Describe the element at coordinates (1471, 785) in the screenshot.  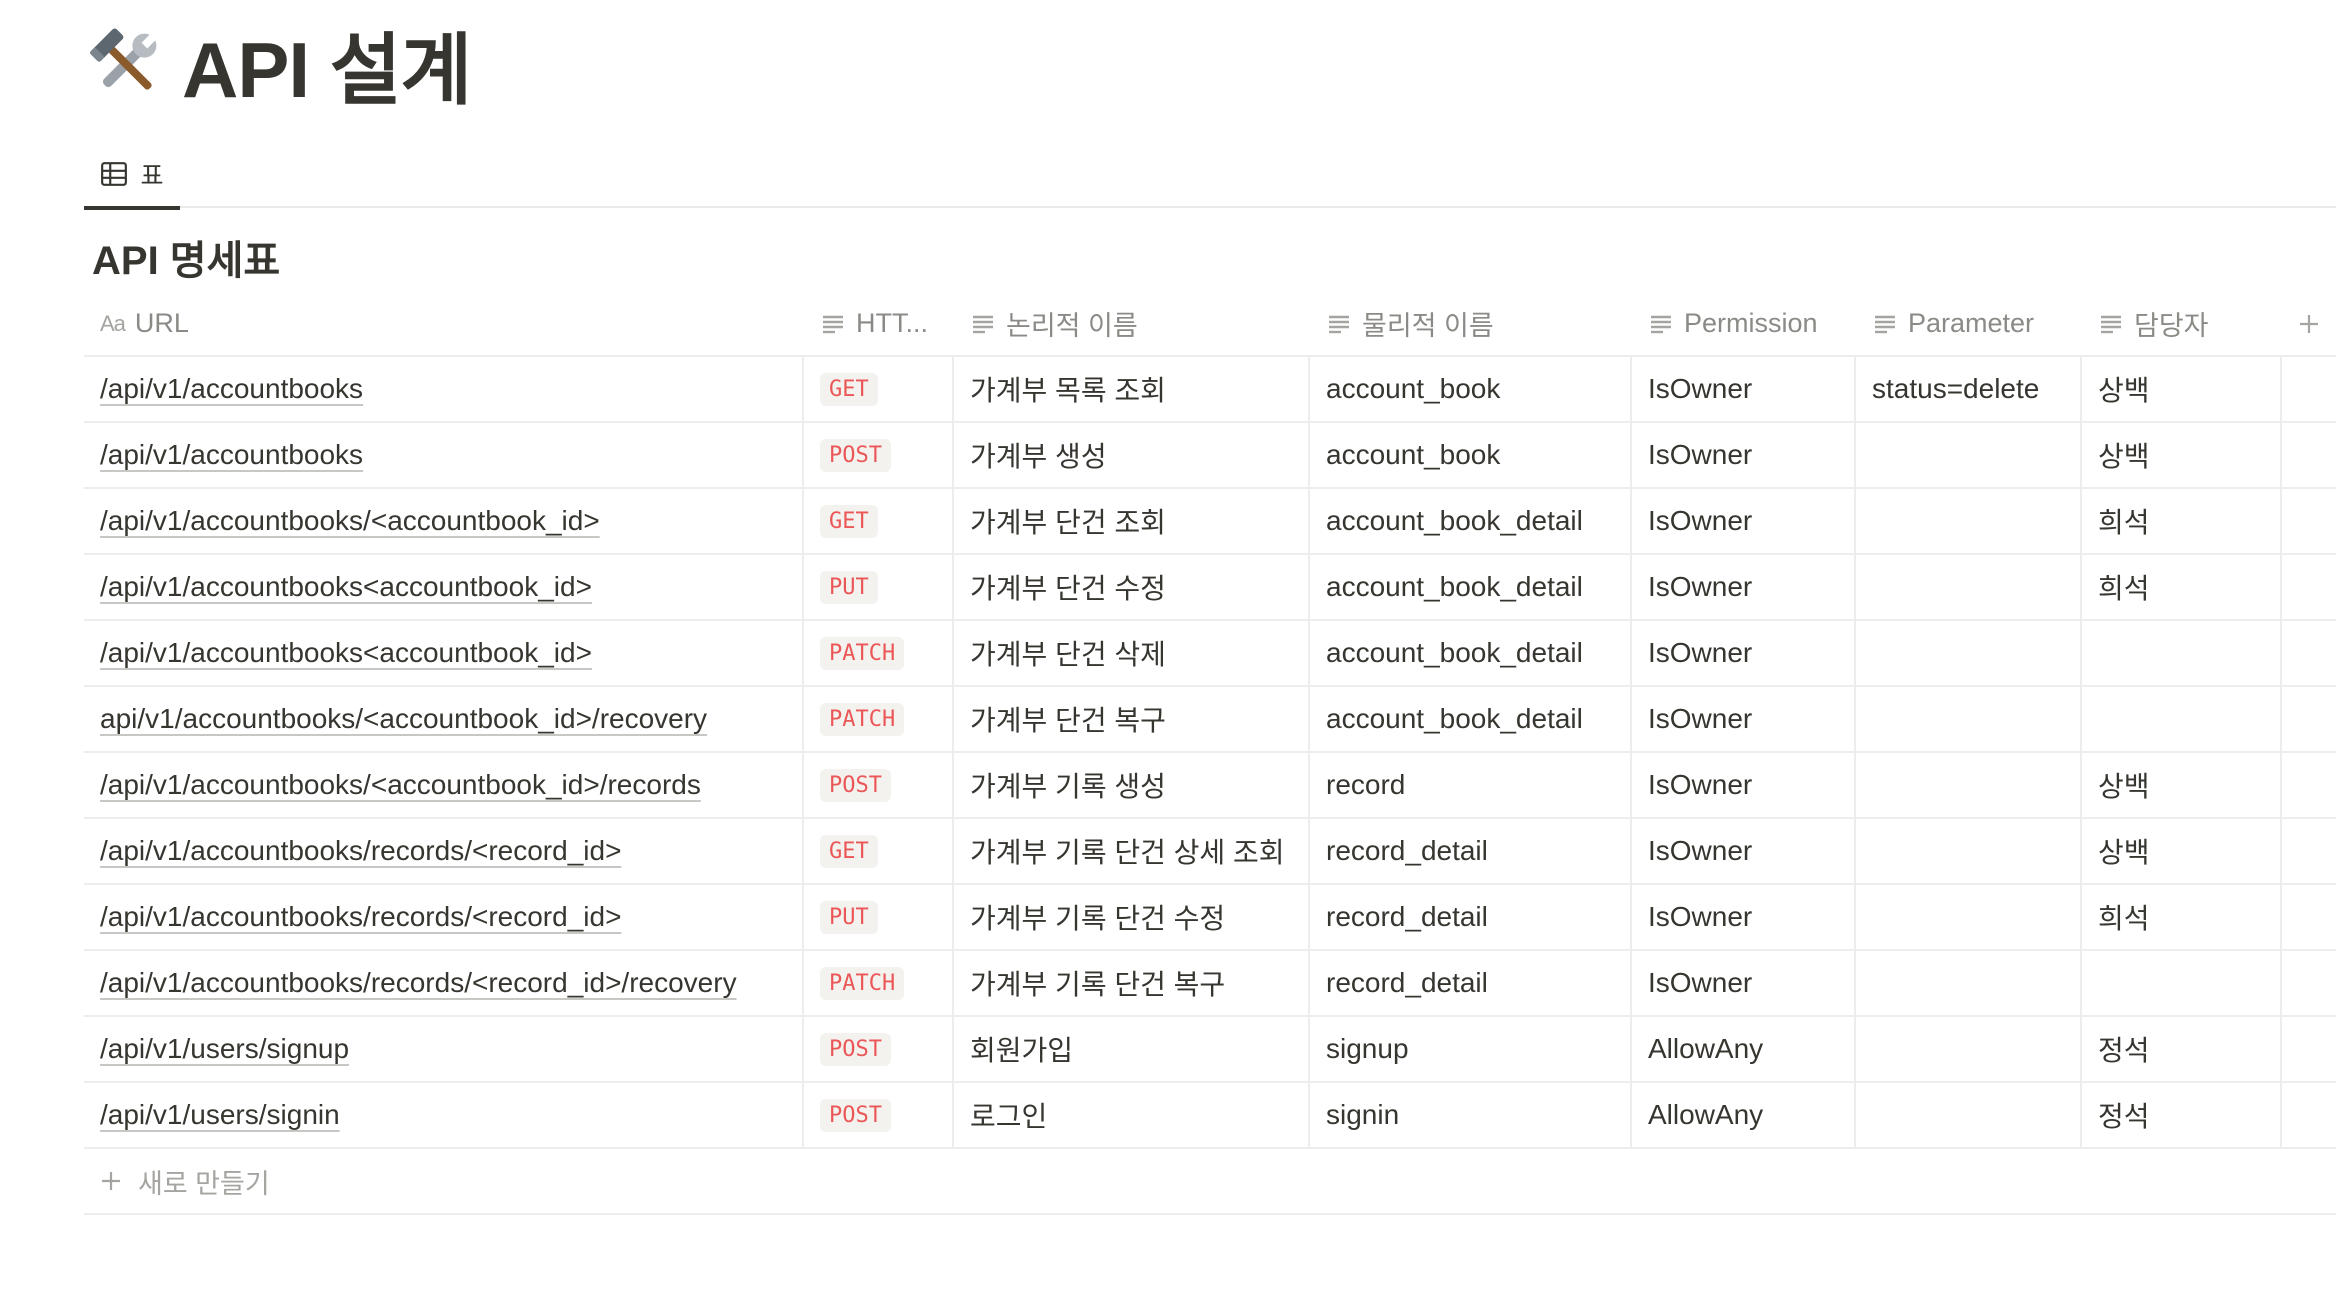
I see `cell-physical-name: record` at that location.